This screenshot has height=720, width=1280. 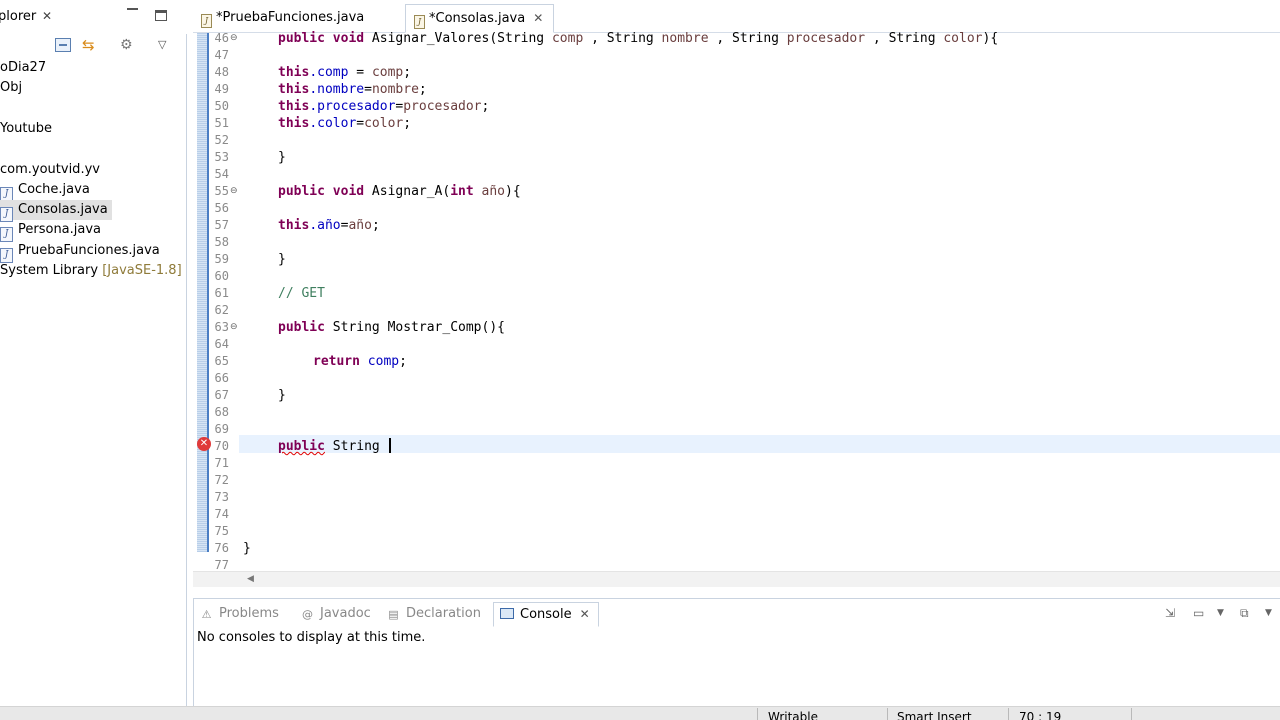 I want to click on view-menu-icon: ▽, so click(x=166, y=45).